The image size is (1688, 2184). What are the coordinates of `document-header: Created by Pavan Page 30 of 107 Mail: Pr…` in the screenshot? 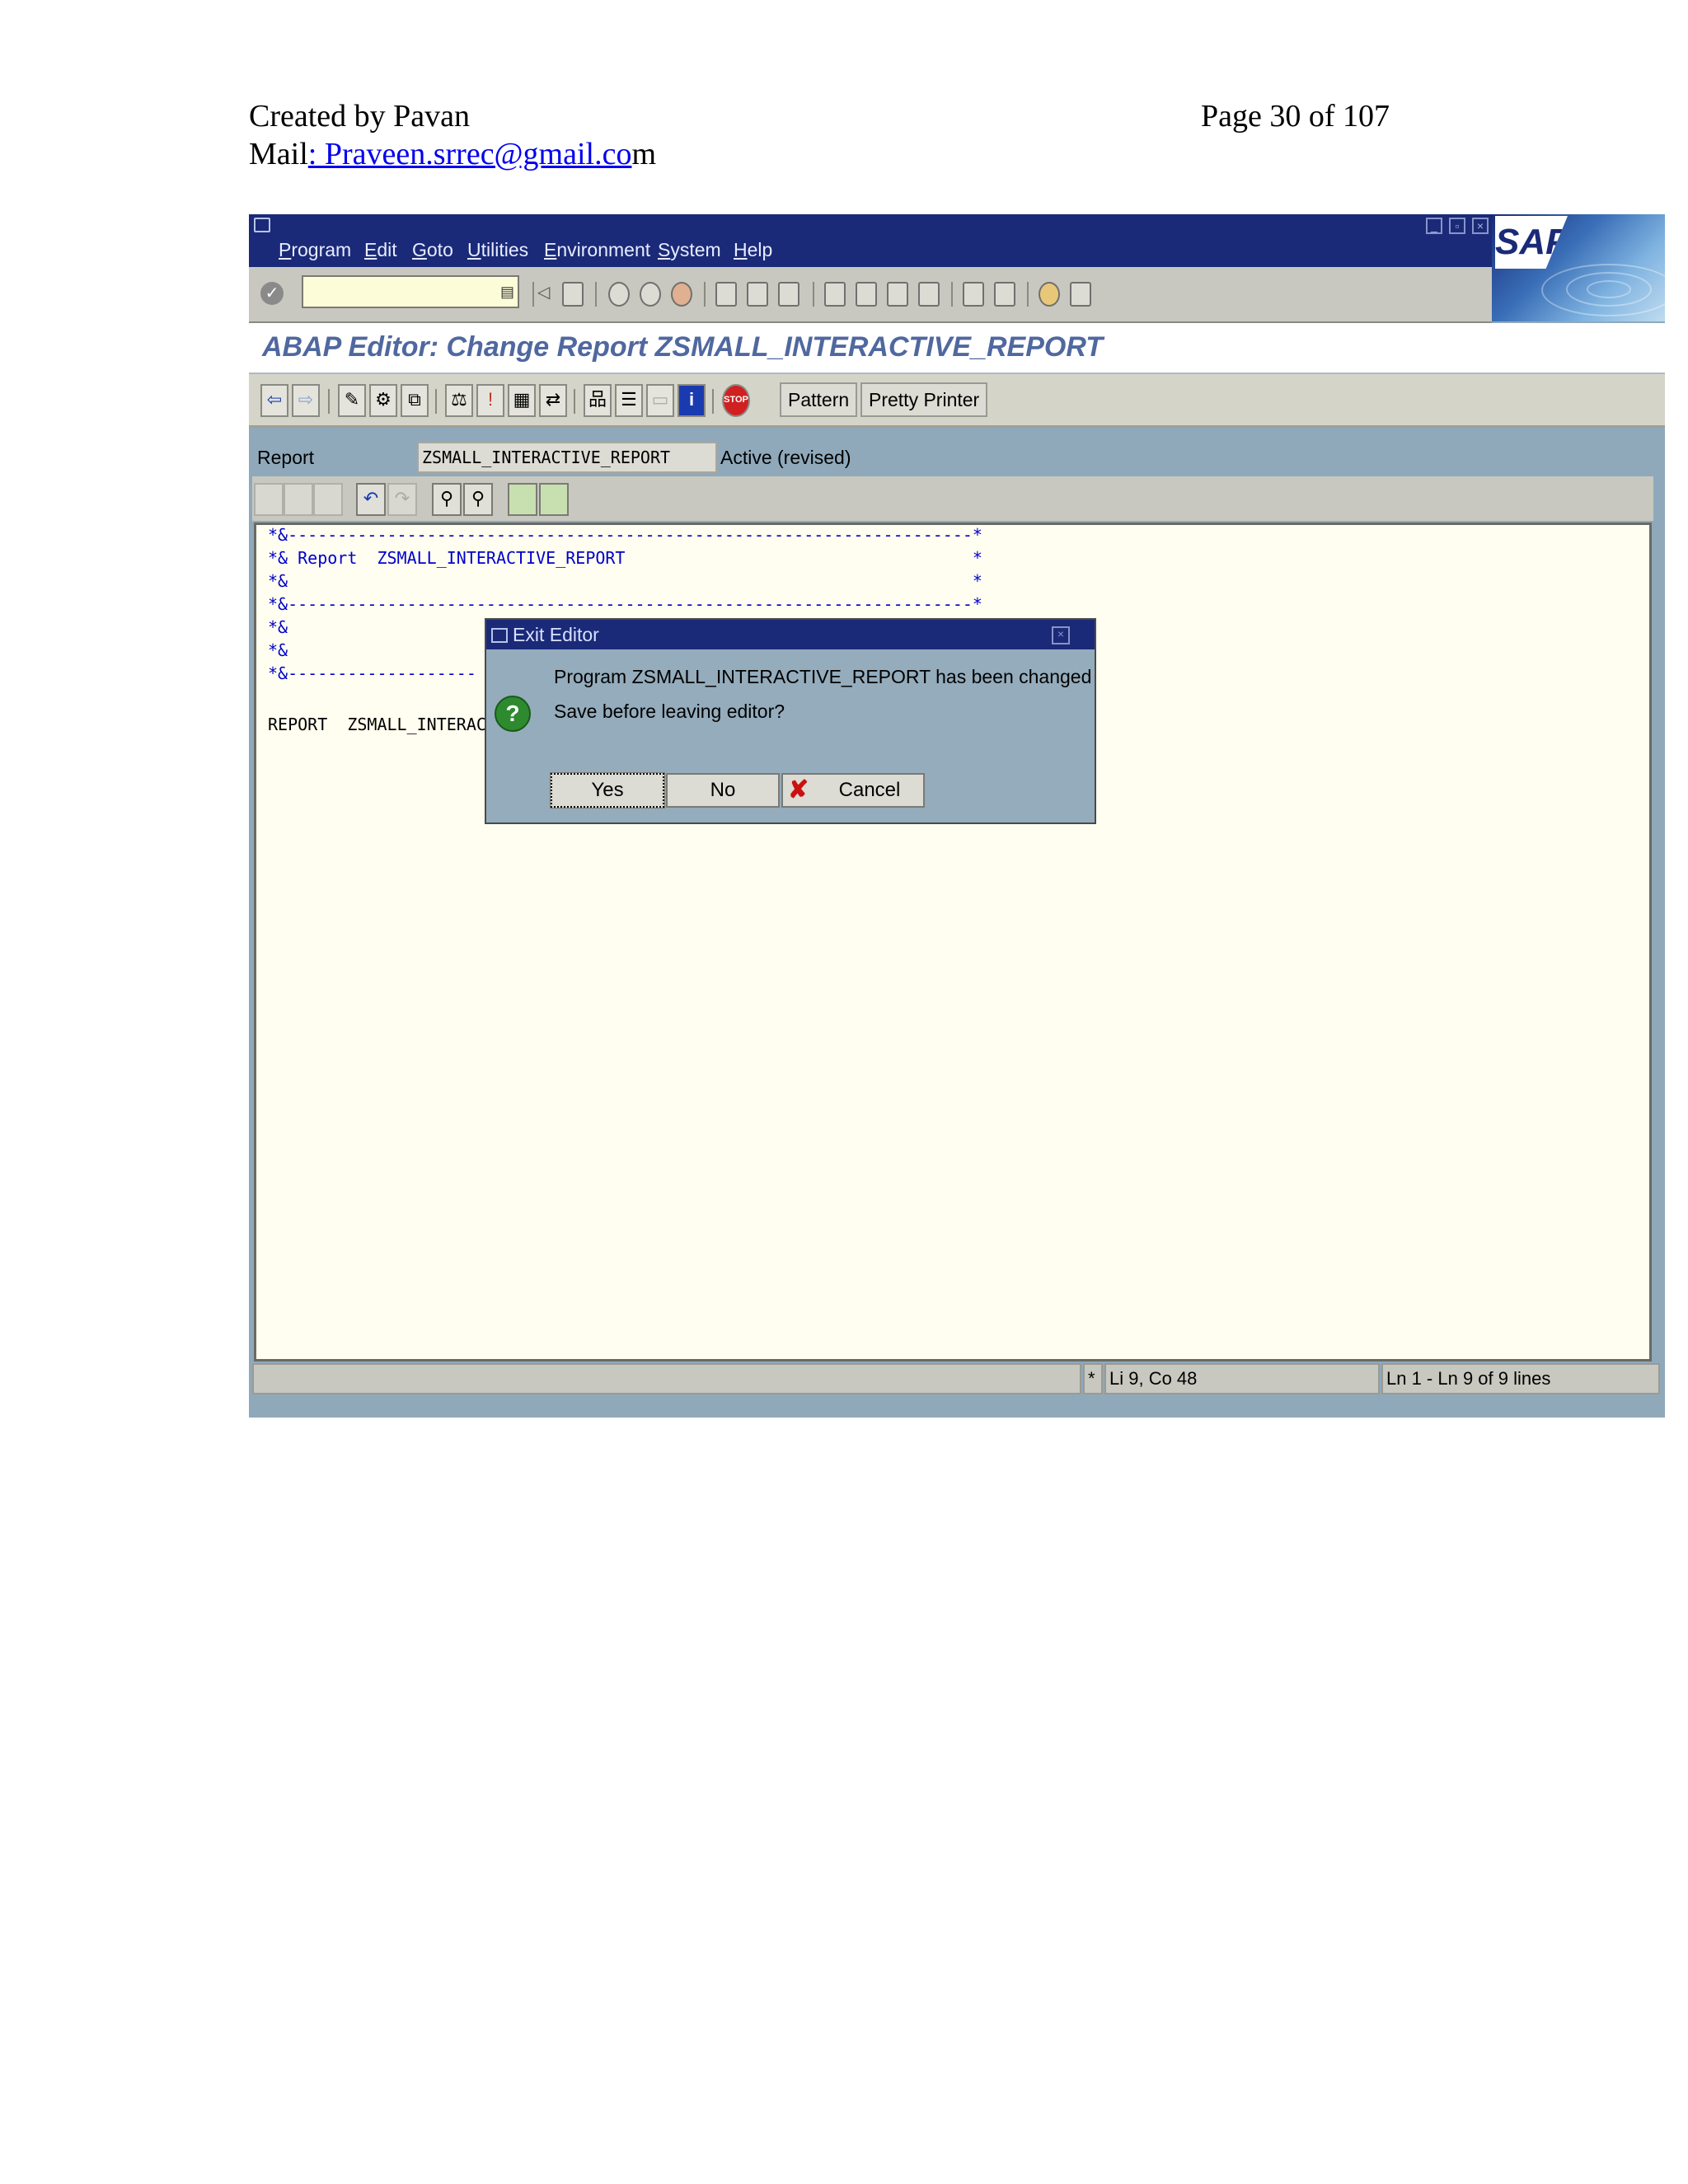 It's located at (826, 135).